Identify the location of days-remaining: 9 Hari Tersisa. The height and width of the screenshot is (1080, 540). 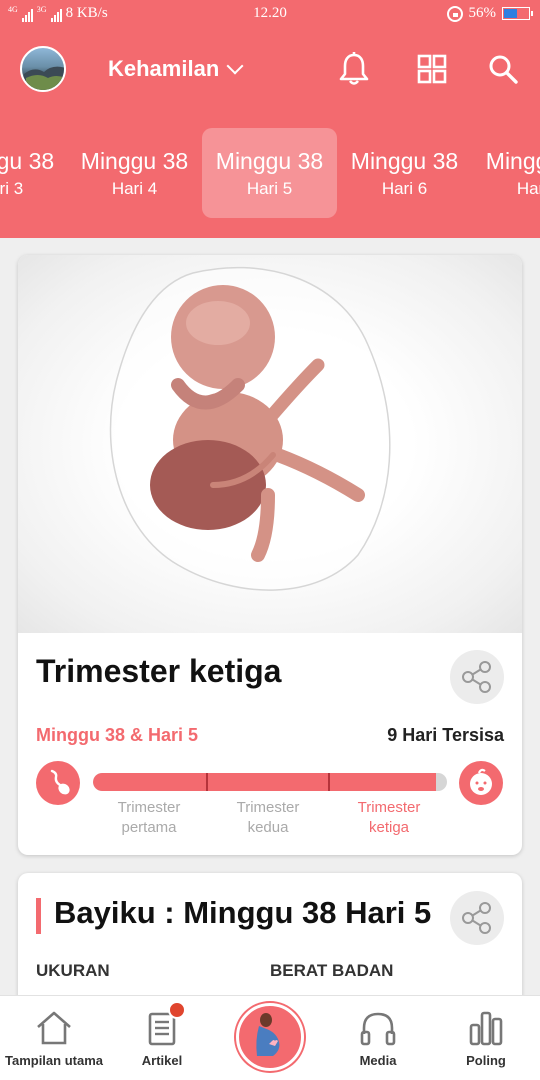
(445, 735).